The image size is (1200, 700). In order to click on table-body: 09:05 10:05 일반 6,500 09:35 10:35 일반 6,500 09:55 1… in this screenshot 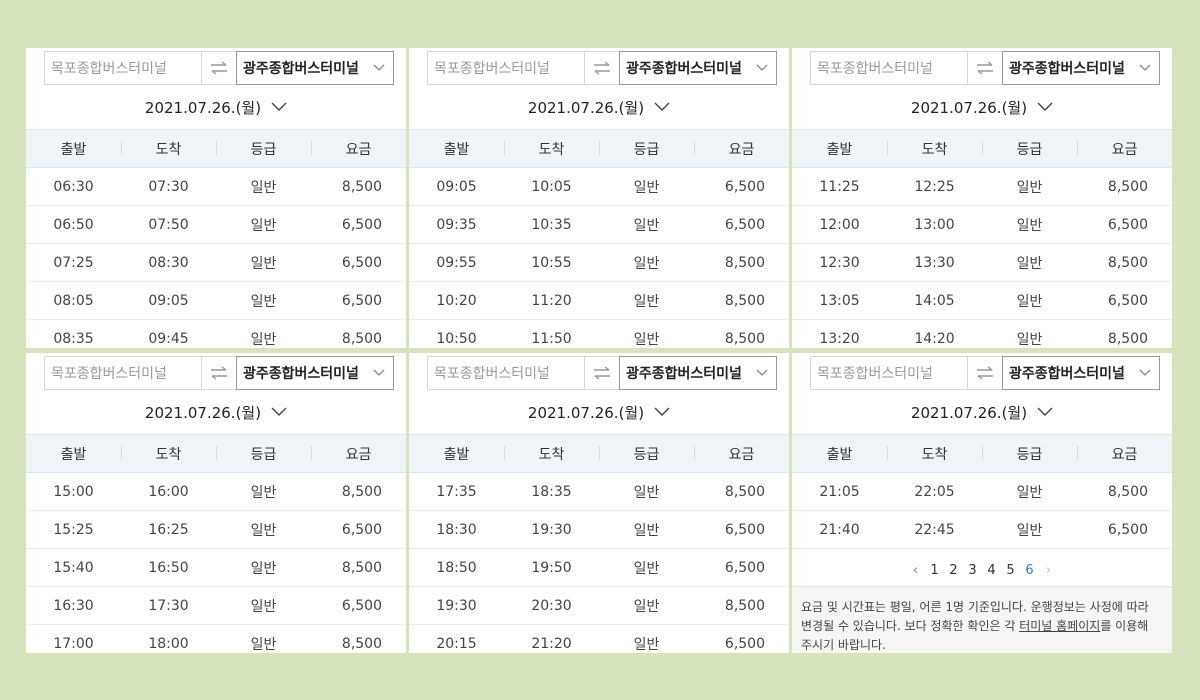, I will do `click(599, 258)`.